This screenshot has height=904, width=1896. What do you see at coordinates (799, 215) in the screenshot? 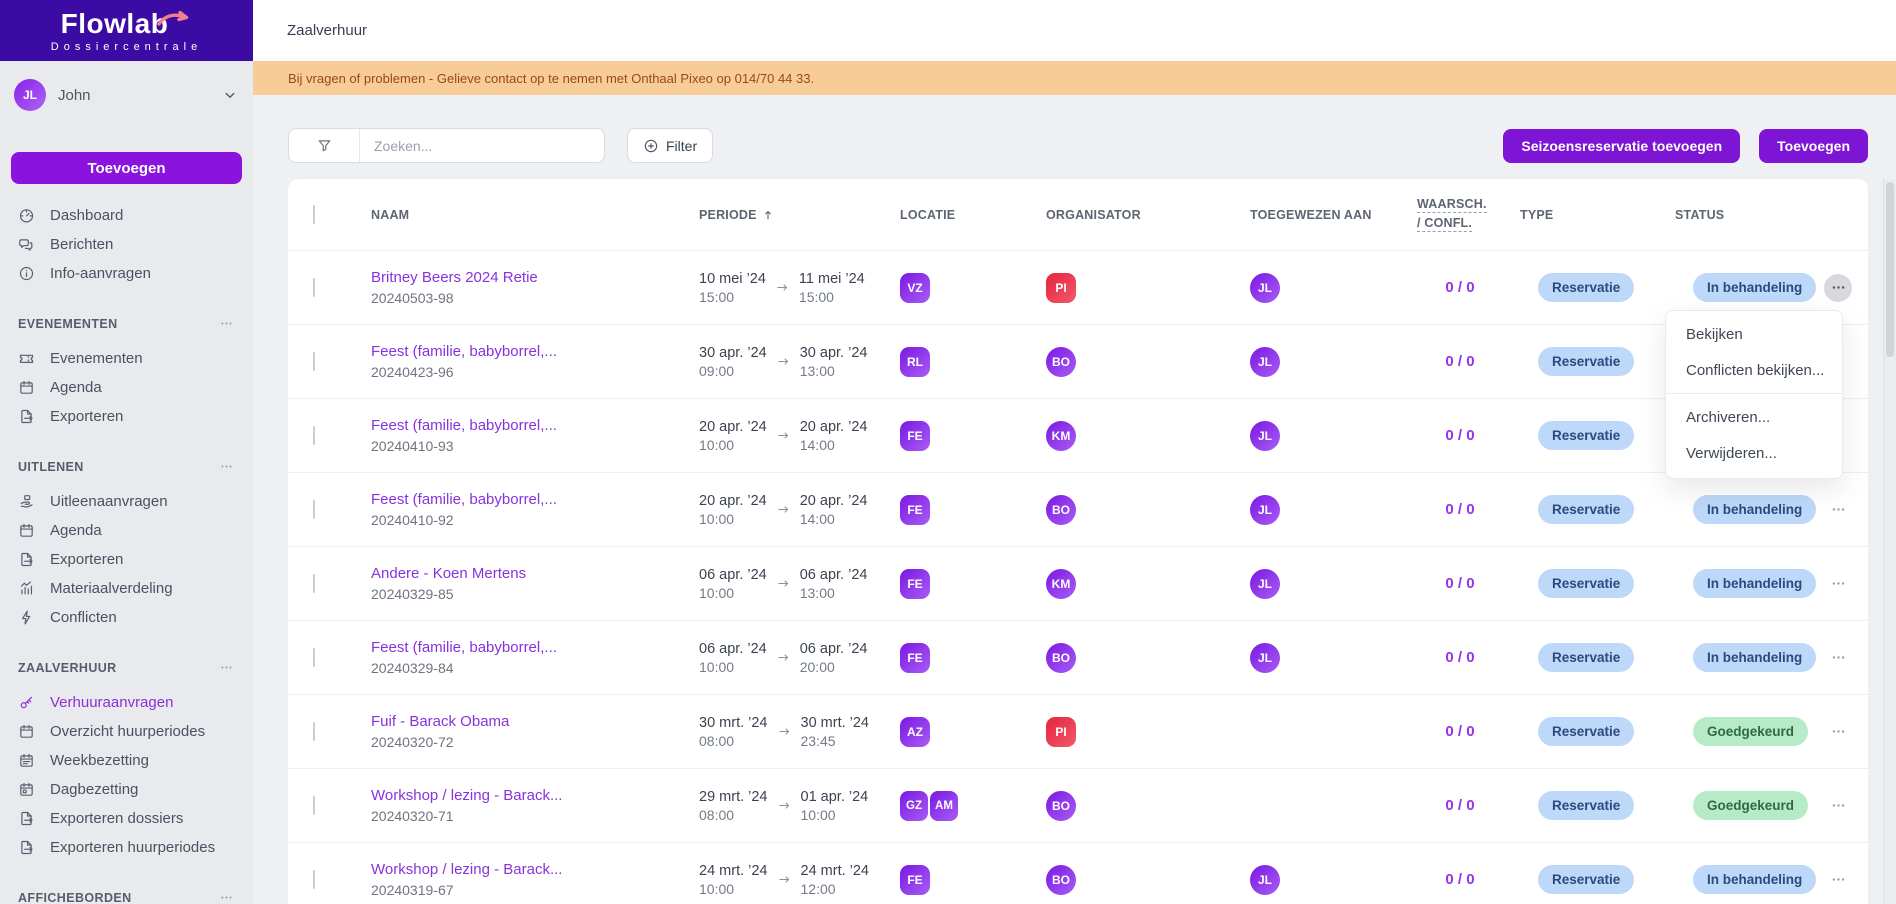
I see `column-header-periode: PERIODE` at bounding box center [799, 215].